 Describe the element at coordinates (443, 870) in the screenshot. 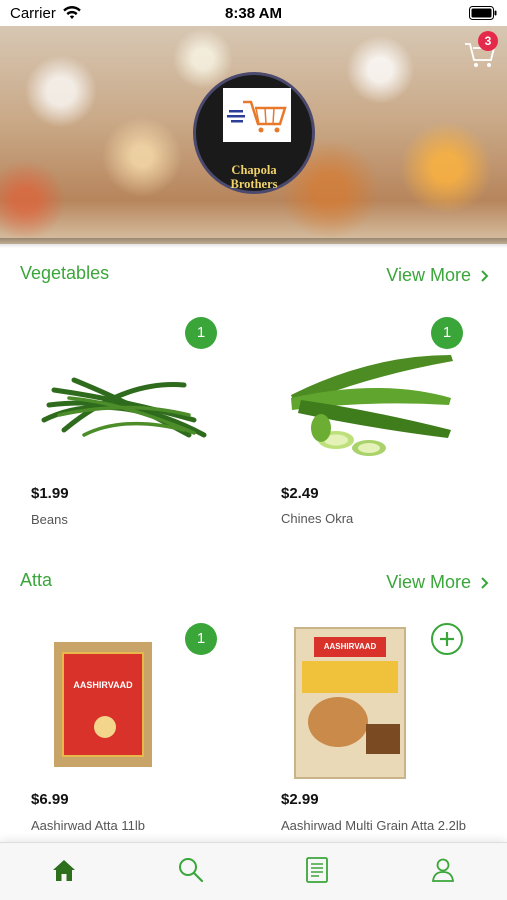

I see `profile-icon` at that location.